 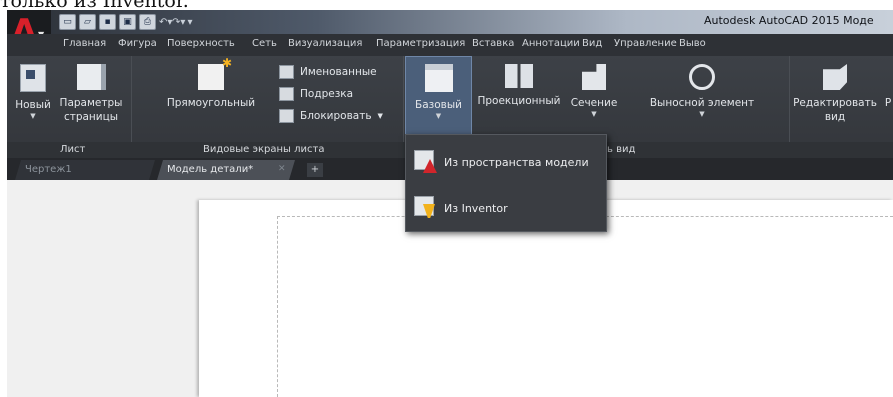 What do you see at coordinates (211, 103) in the screenshot?
I see `rectangular-label: Прямоугольный` at bounding box center [211, 103].